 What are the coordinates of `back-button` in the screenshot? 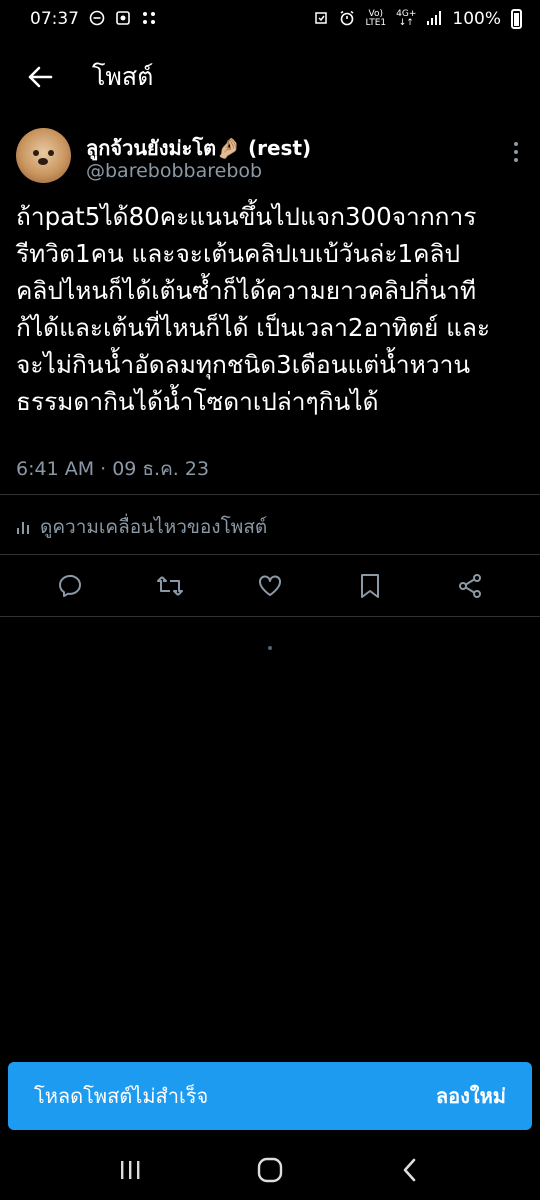 It's located at (40, 77).